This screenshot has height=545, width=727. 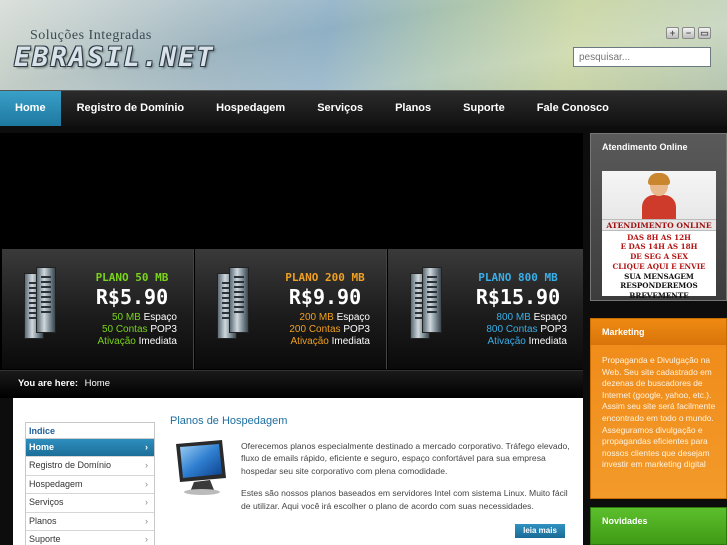 What do you see at coordinates (573, 108) in the screenshot?
I see `nav-item-fale-conosco: Fale Conosco` at bounding box center [573, 108].